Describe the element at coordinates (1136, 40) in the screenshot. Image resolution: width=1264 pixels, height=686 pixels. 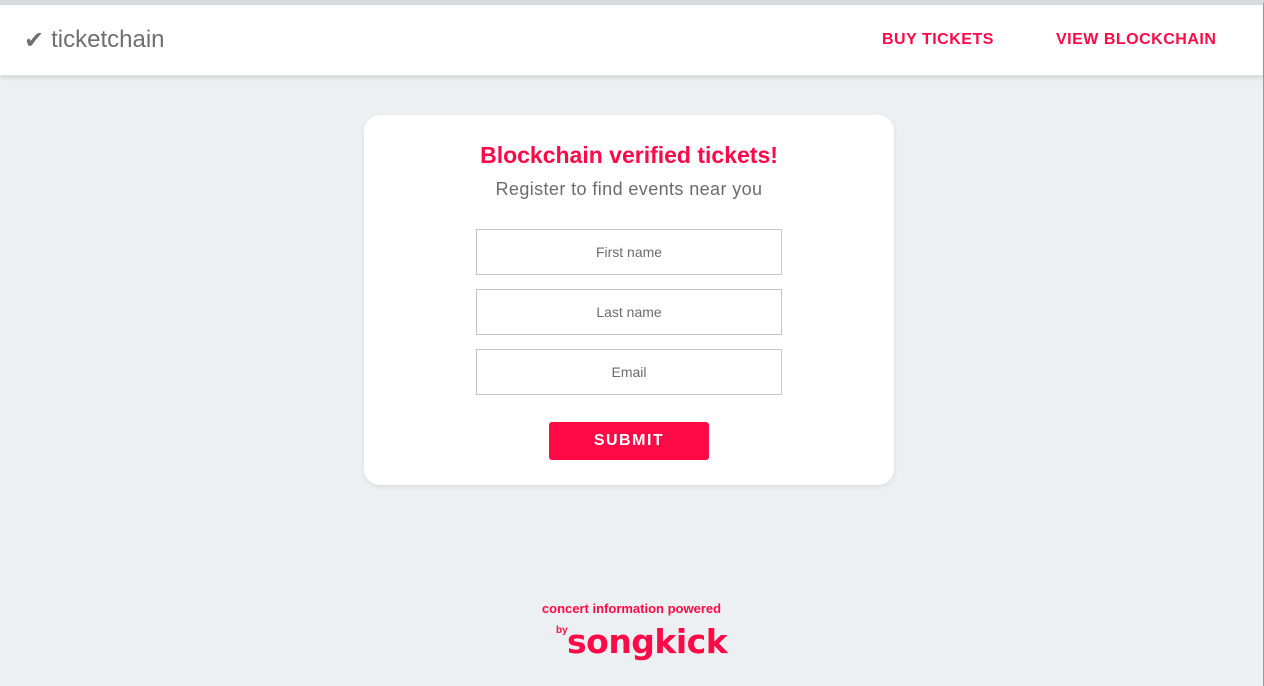
I see `nav-view-blockchain-link: VIEW BLOCKCHAIN` at that location.